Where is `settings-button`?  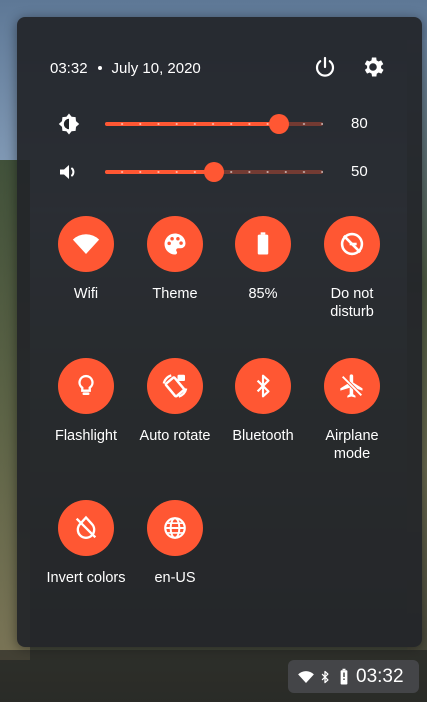 settings-button is located at coordinates (373, 67).